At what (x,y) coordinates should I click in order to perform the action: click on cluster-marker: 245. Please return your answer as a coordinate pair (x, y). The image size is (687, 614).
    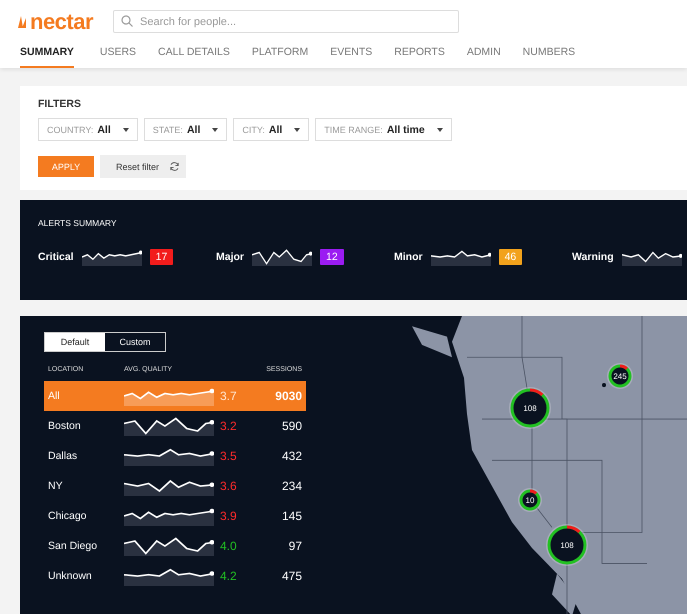
    Looking at the image, I should click on (620, 376).